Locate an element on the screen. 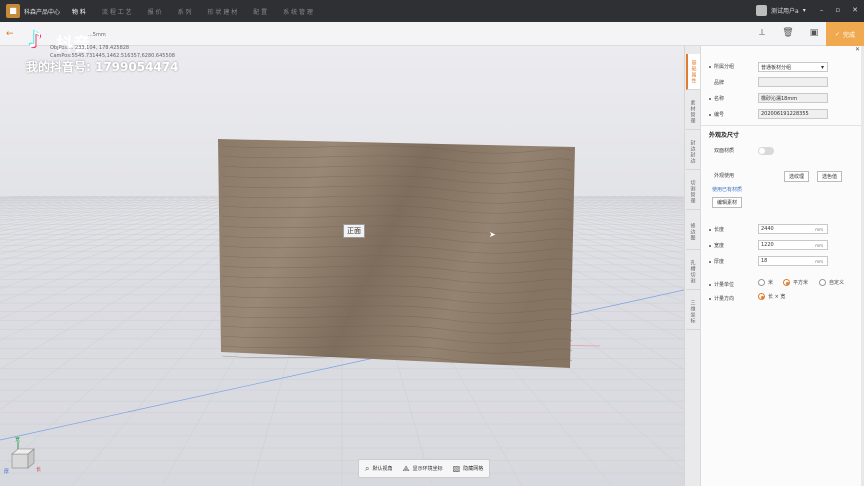 The height and width of the screenshot is (486, 864). category-select: 普通板材分组 is located at coordinates (793, 67).